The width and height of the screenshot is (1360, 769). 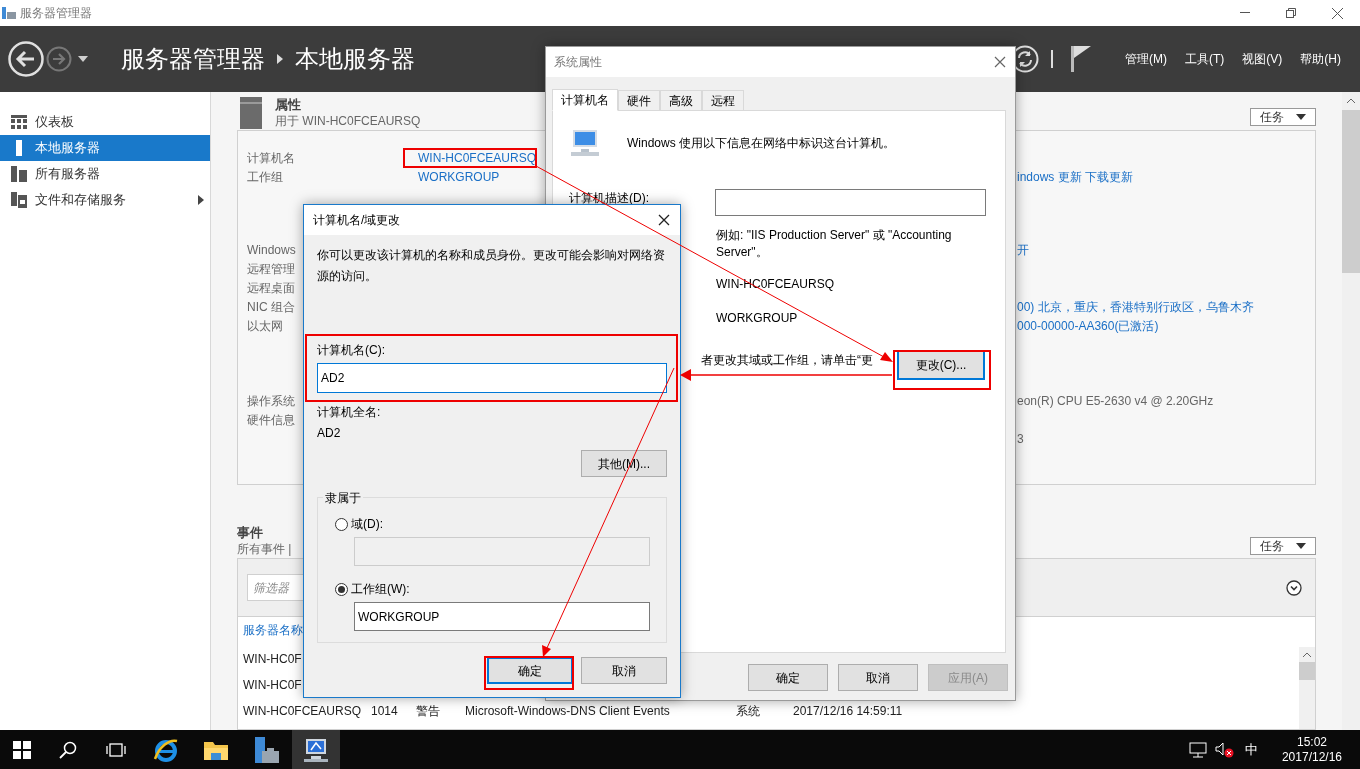 I want to click on section-title: 事件, so click(x=250, y=533).